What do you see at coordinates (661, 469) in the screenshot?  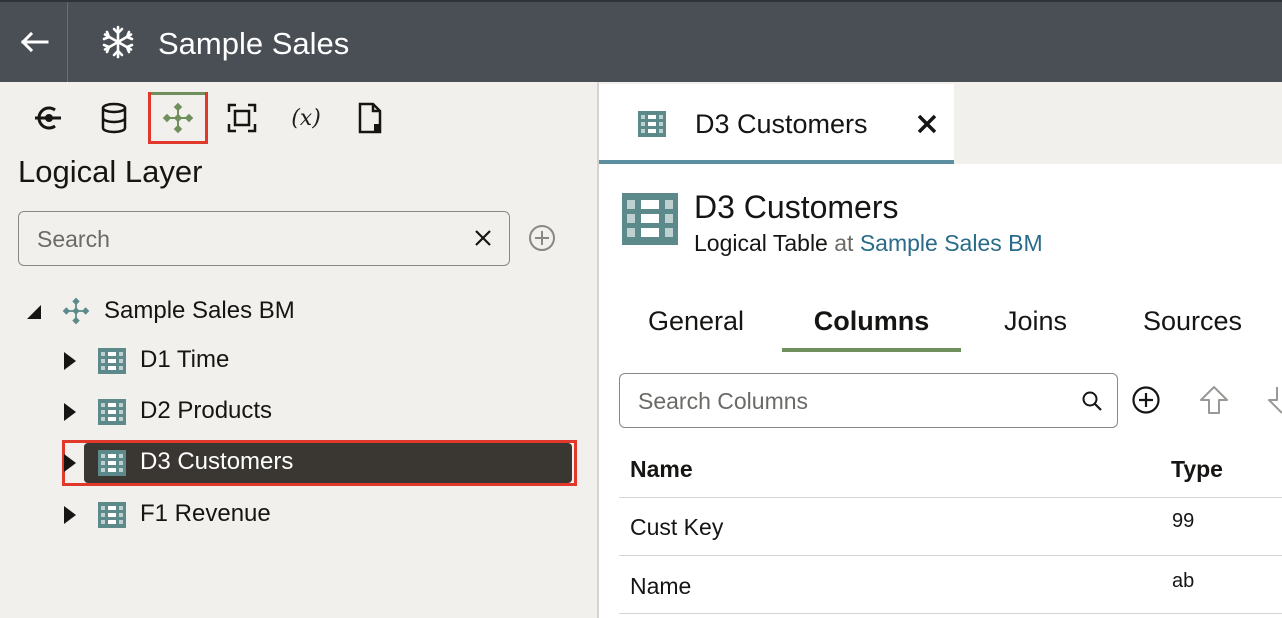 I see `column-header-name: Name` at bounding box center [661, 469].